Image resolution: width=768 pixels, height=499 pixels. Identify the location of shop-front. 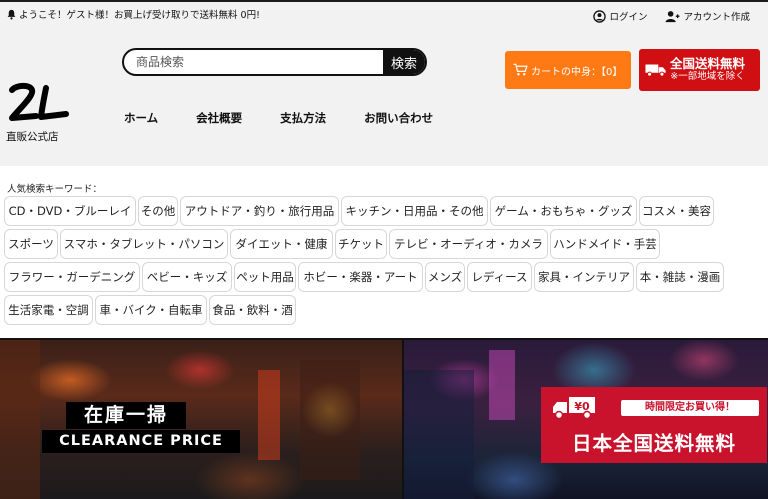
(330, 420).